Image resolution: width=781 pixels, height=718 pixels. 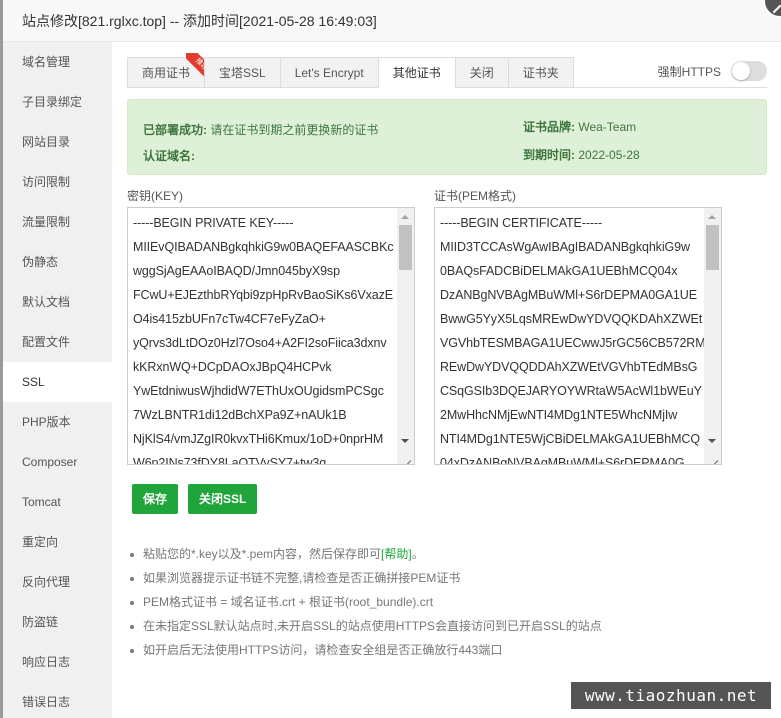 What do you see at coordinates (155, 196) in the screenshot?
I see `key-label: 密钥(KEY)` at bounding box center [155, 196].